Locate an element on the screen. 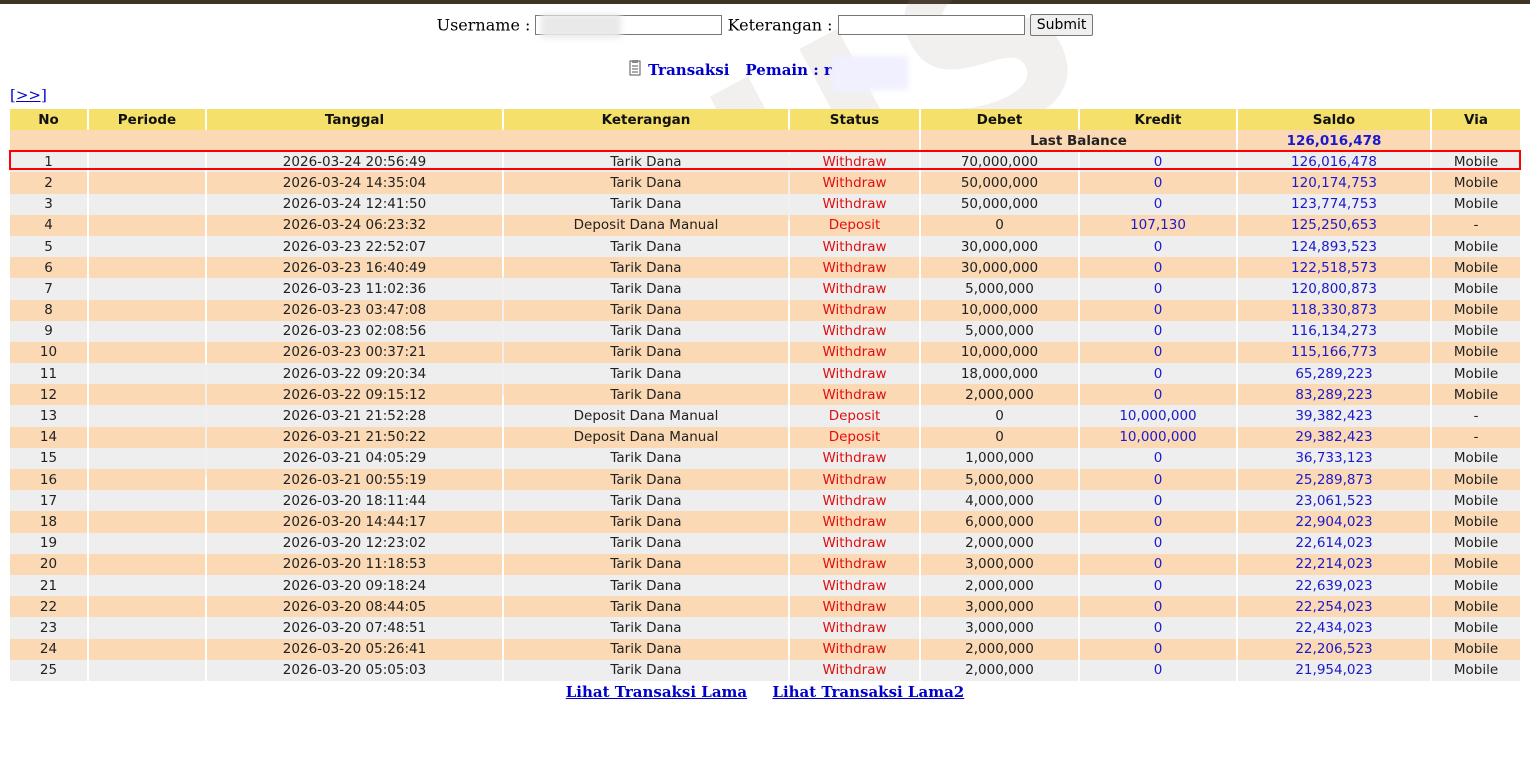  cell-tanggal: 2026-03-20 08:44:05 is located at coordinates (354, 607).